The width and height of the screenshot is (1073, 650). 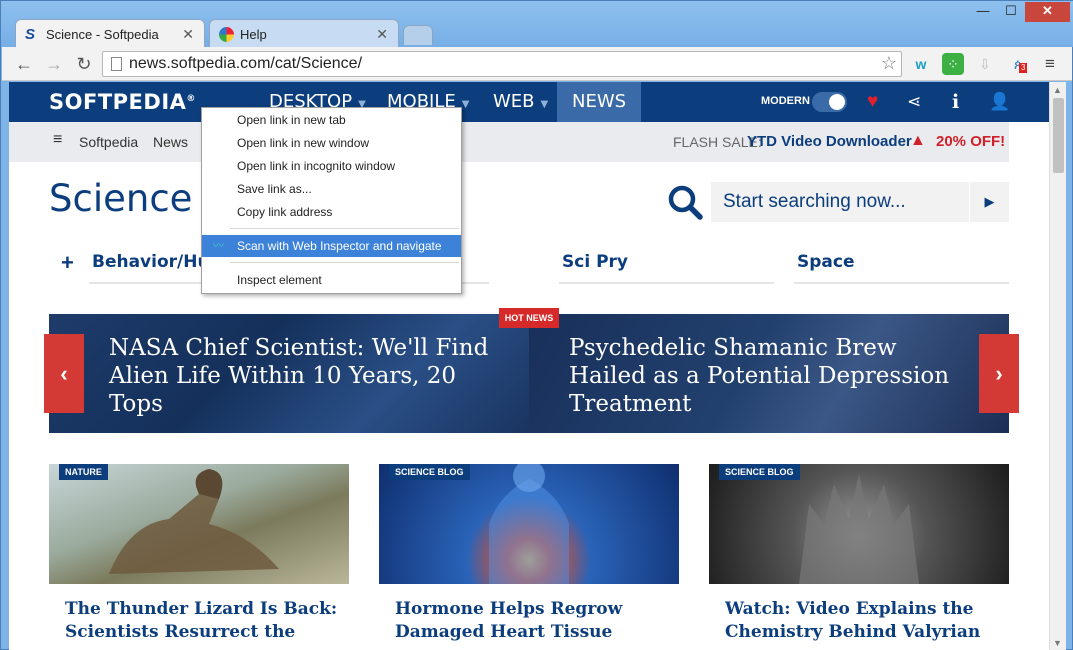 I want to click on article-image-iron-throne, so click(x=859, y=524).